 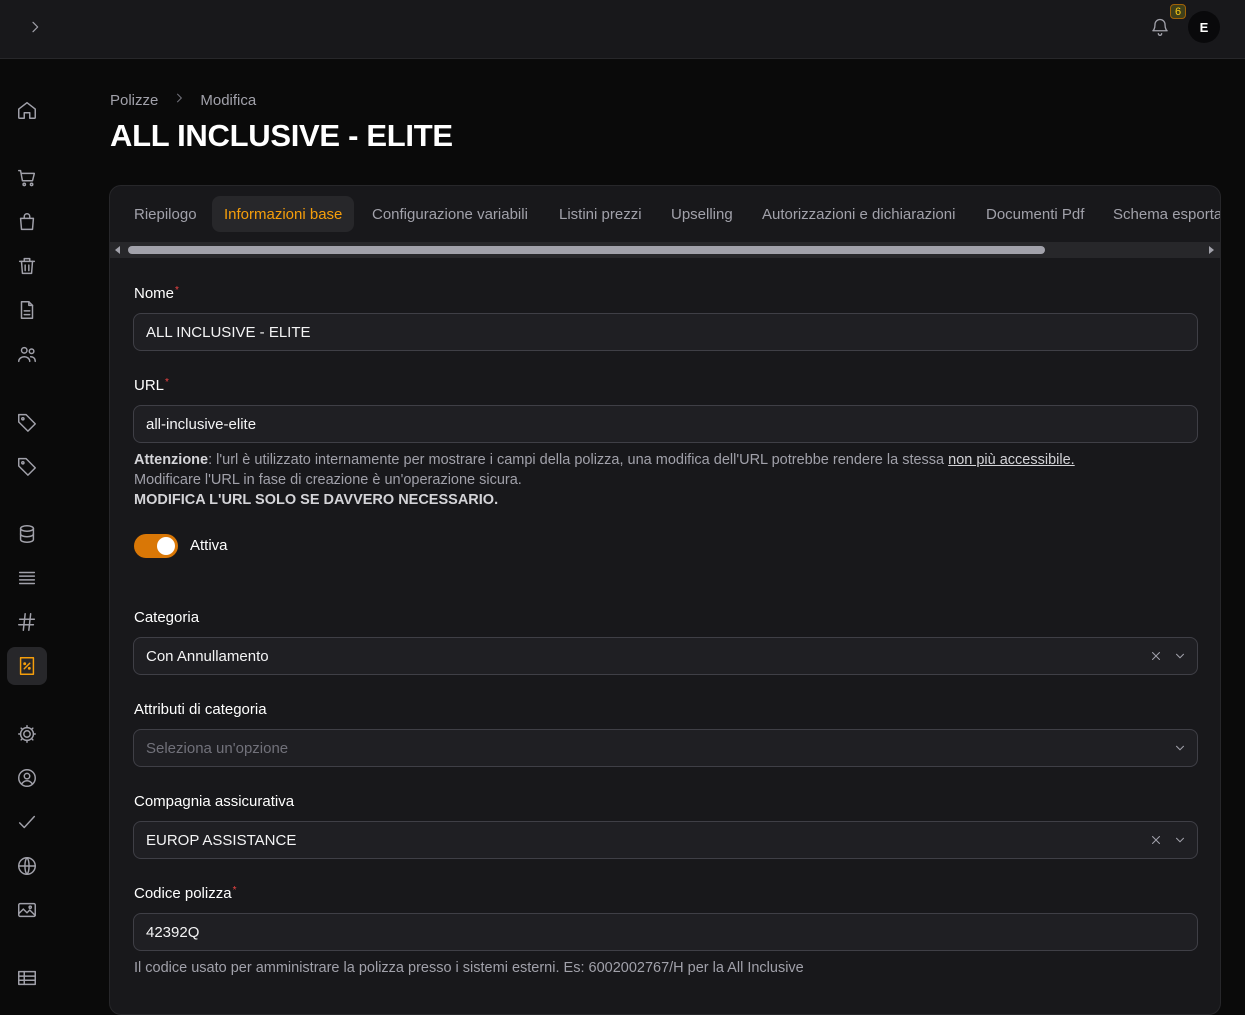 I want to click on photo-icon, so click(x=27, y=910).